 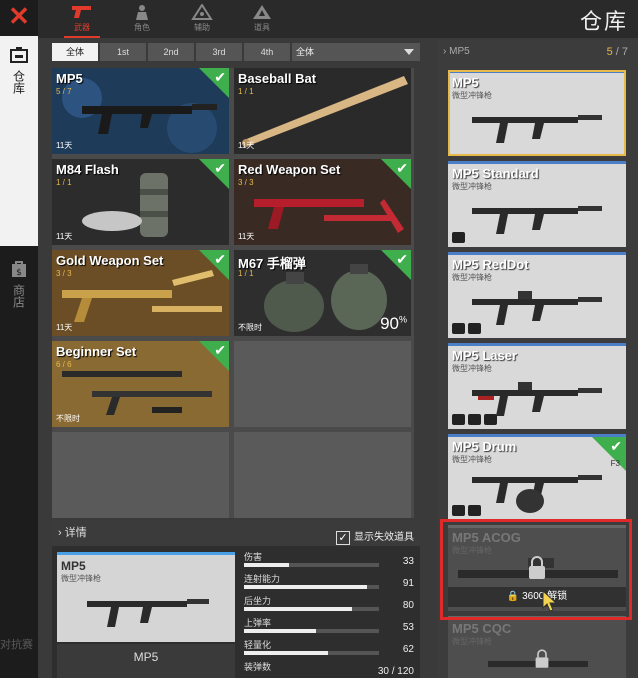 What do you see at coordinates (140, 111) in the screenshot?
I see `inventory-item-mp5: ✔ MP5 5 / 7 11天` at bounding box center [140, 111].